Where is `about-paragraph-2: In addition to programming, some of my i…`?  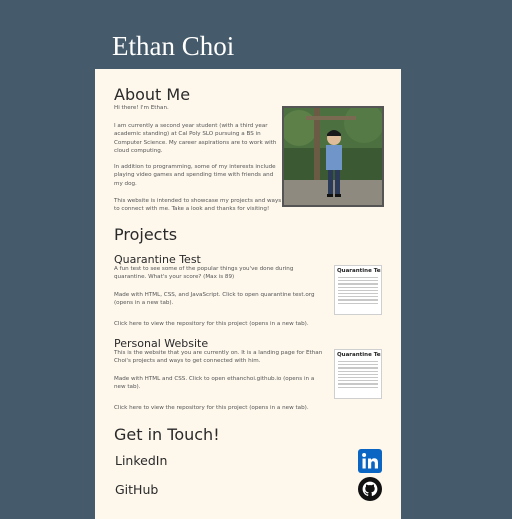 about-paragraph-2: In addition to programming, some of my i… is located at coordinates (195, 175).